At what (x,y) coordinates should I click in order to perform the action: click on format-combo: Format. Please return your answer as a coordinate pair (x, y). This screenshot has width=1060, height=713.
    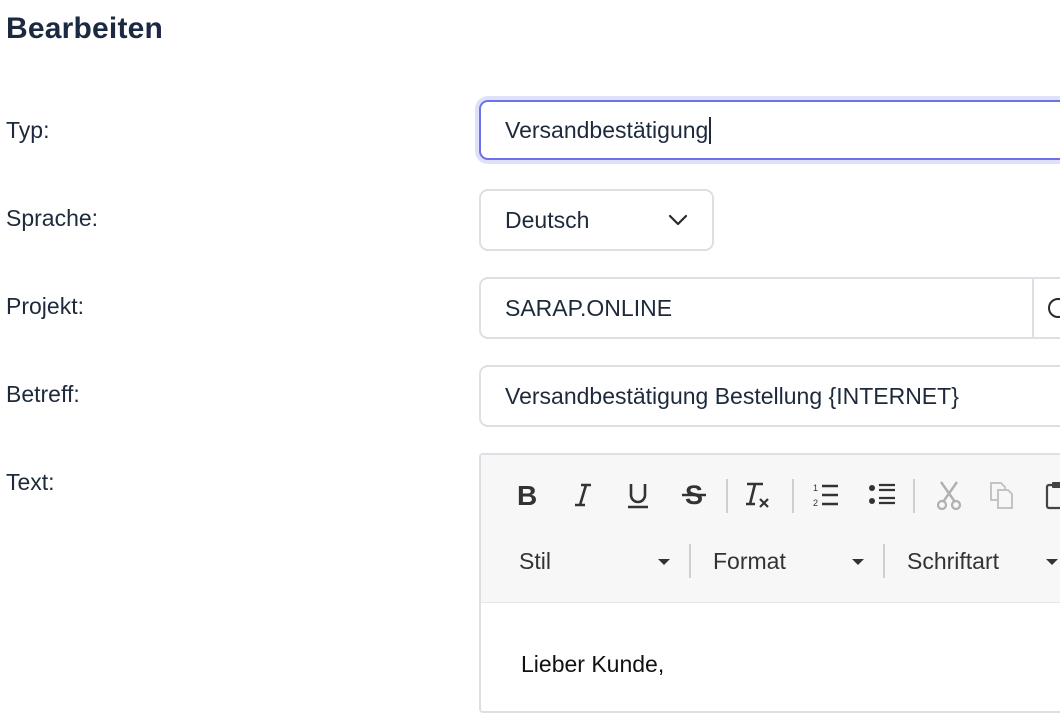
    Looking at the image, I should click on (788, 561).